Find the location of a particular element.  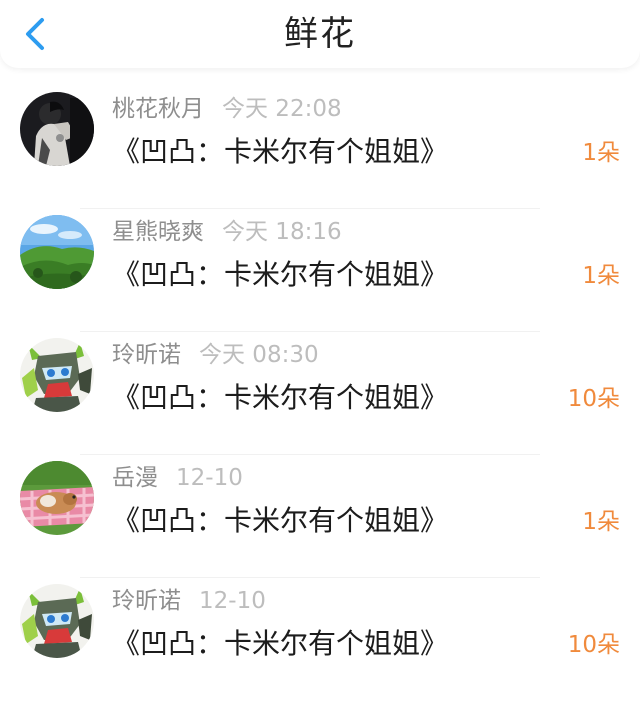

timestamp: 今天 22:08 is located at coordinates (282, 109).